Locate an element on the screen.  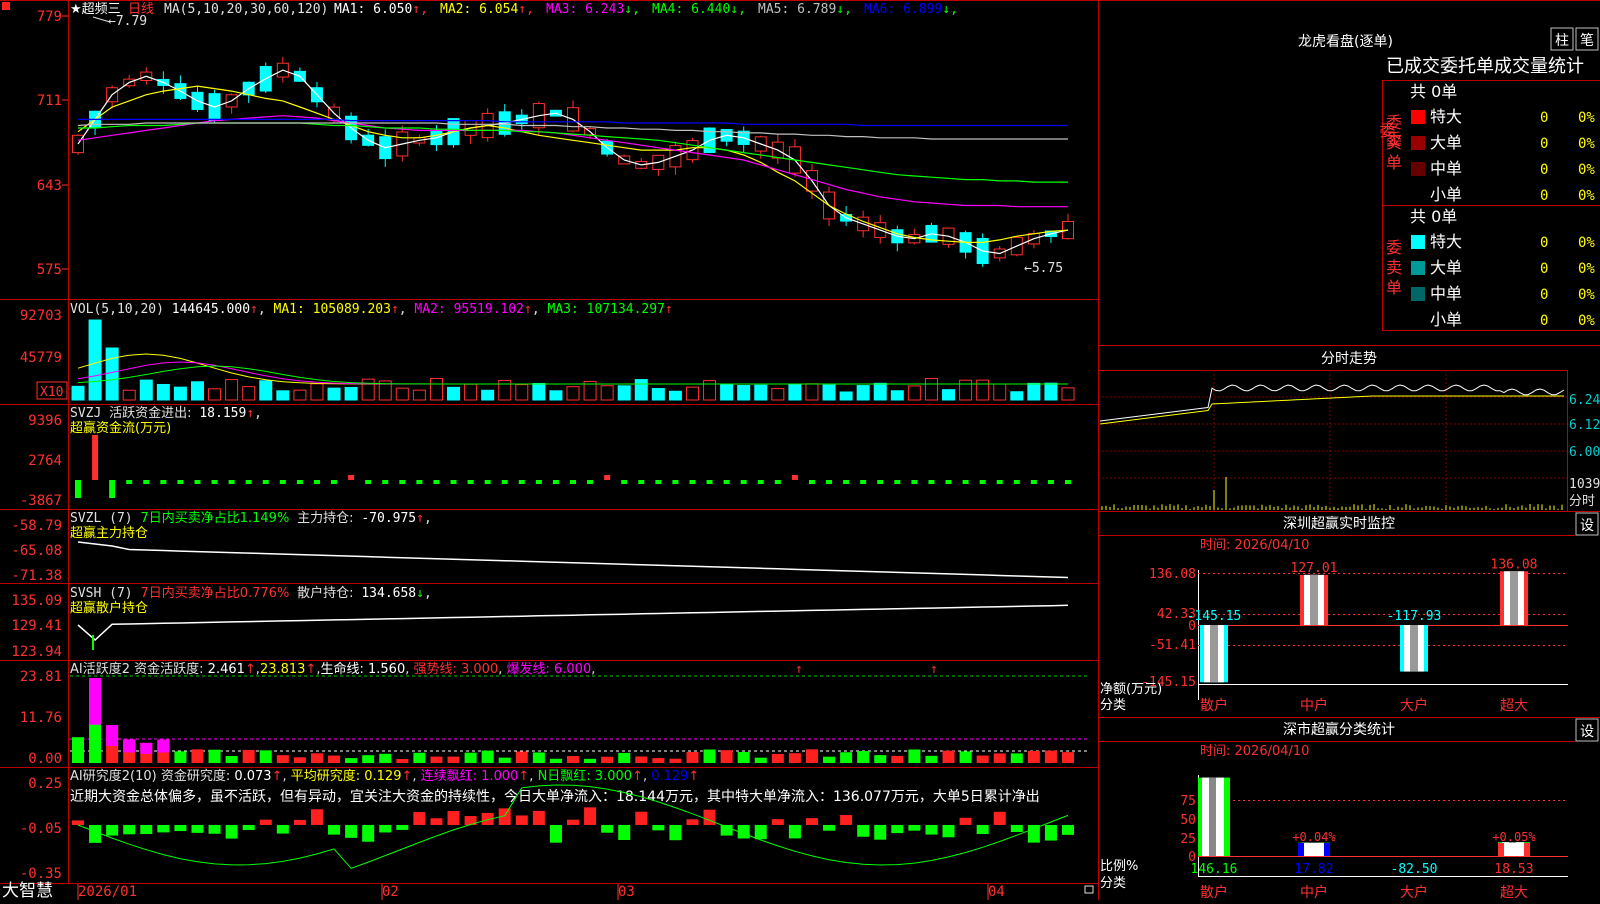
vol-axis: 45779 is located at coordinates (41, 358).